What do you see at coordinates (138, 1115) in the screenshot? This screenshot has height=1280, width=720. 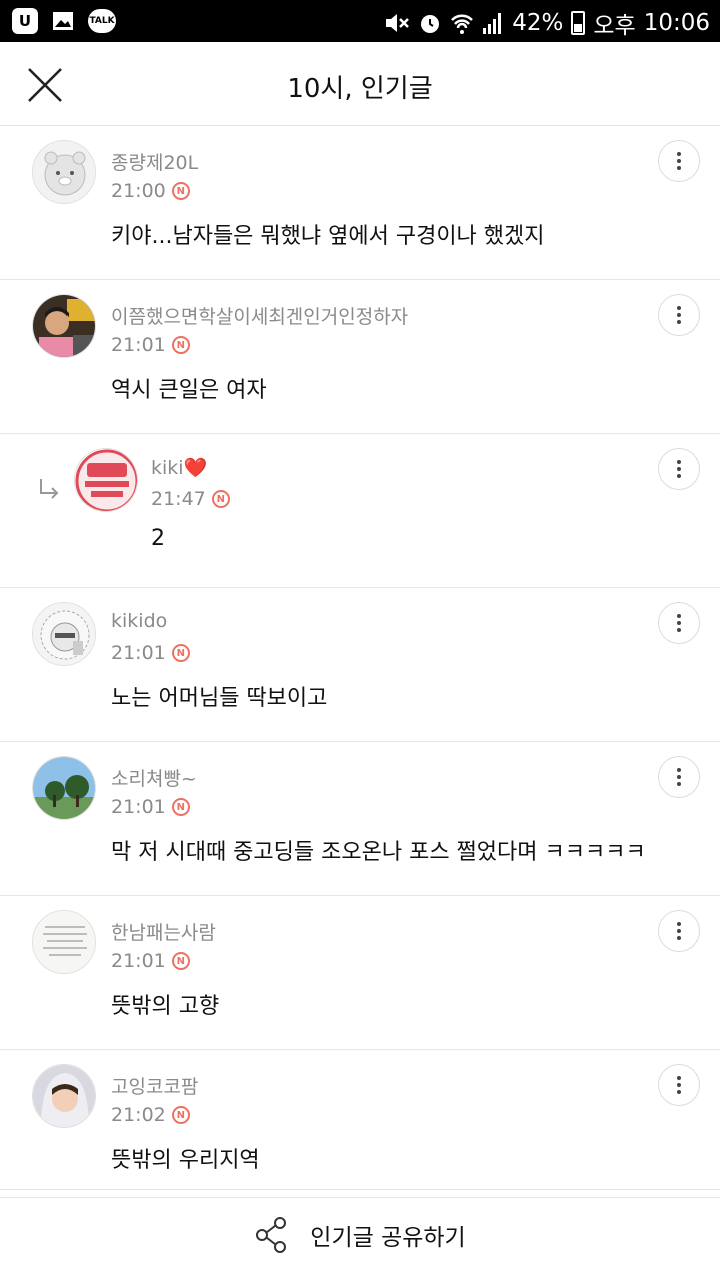 I see `comment-time-text: 21:02` at bounding box center [138, 1115].